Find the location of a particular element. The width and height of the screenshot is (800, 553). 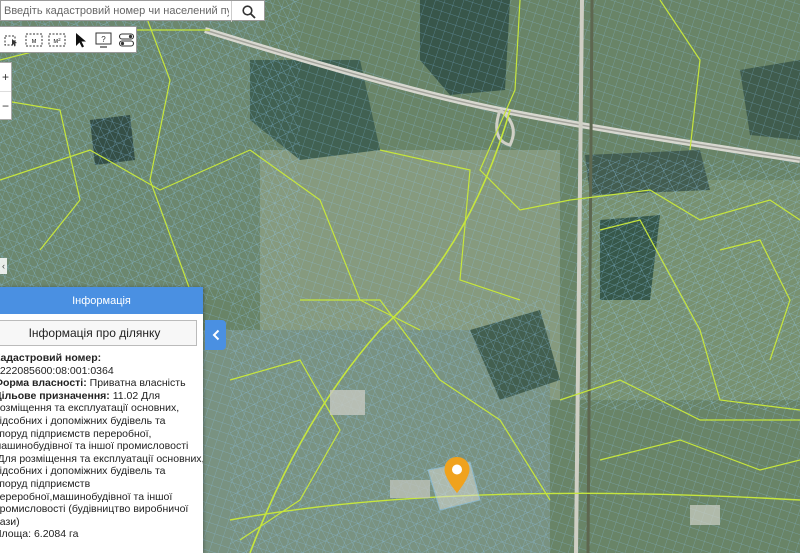

side-expand-button: ‹ is located at coordinates (3, 266).